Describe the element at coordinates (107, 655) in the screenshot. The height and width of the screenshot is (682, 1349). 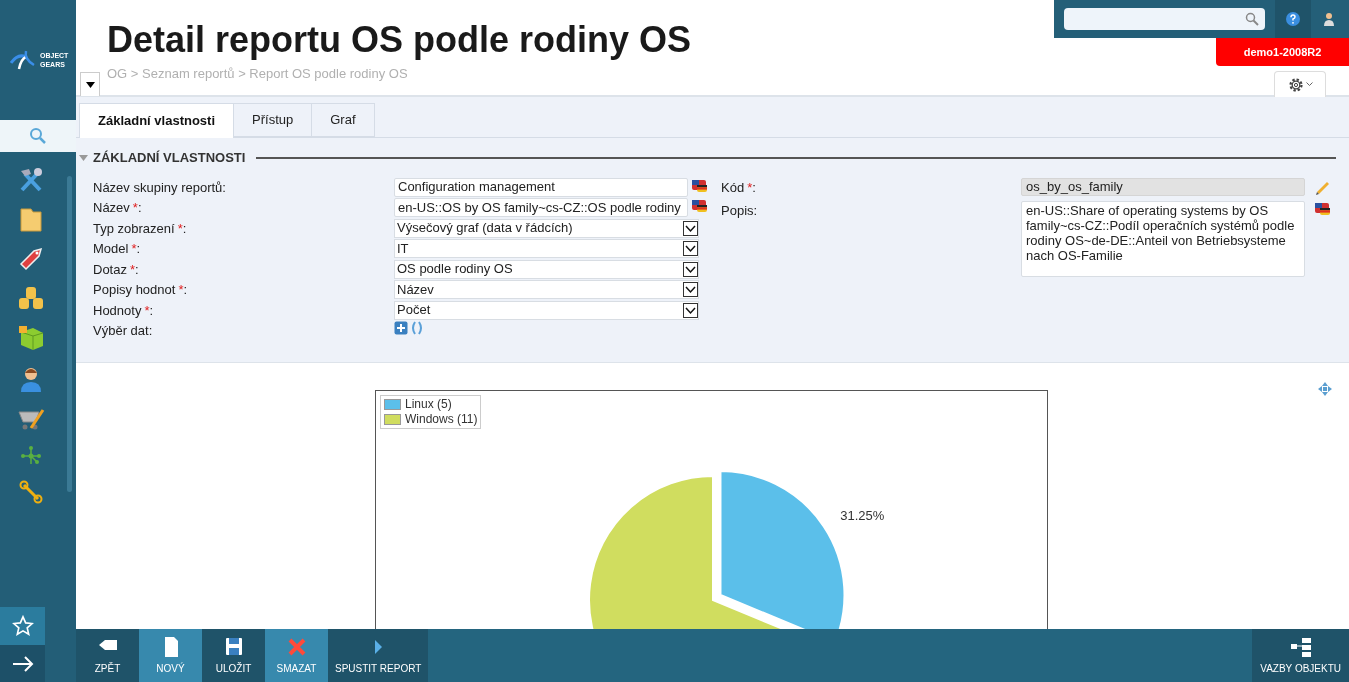
I see `toolbar-button: ZPĚT` at that location.